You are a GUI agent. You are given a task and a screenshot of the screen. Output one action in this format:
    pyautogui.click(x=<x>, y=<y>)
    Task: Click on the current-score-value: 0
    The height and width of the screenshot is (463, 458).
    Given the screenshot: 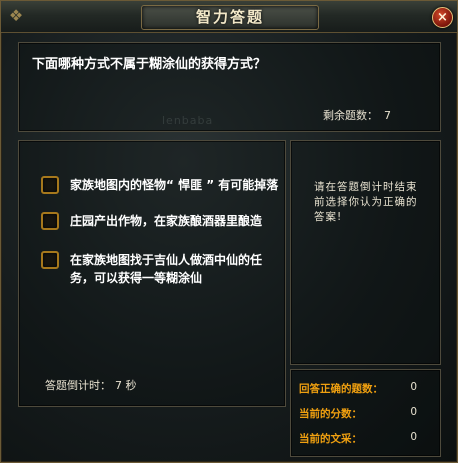 What is the action you would take?
    pyautogui.click(x=413, y=412)
    